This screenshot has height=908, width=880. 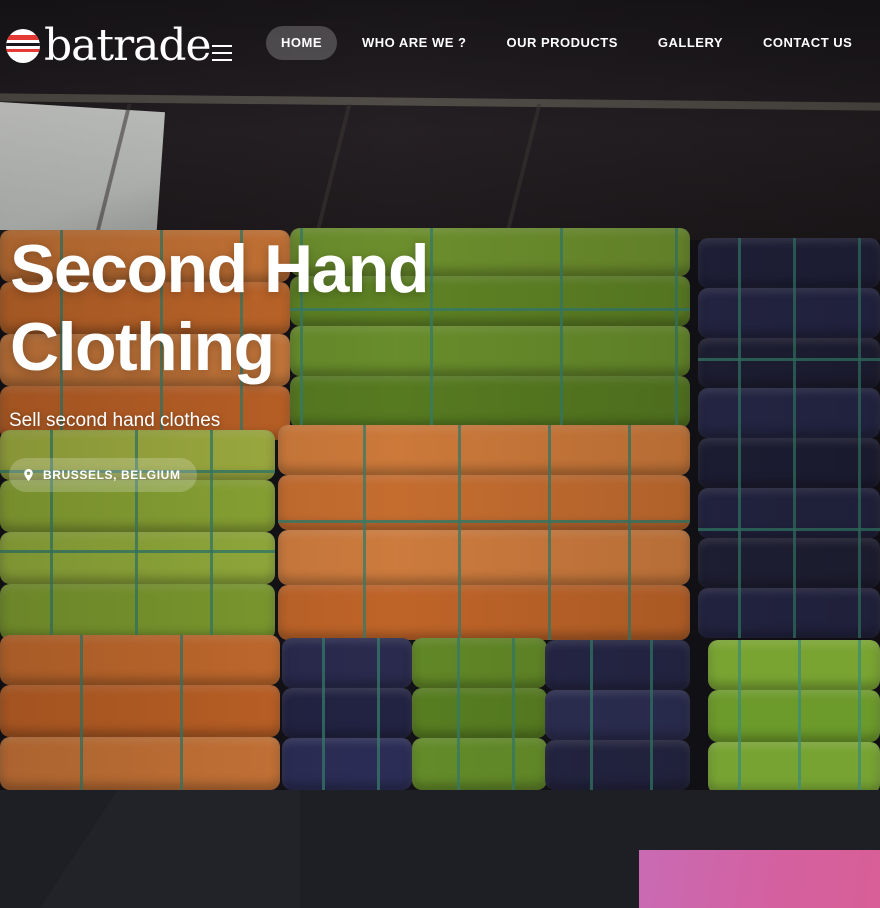 What do you see at coordinates (28, 475) in the screenshot?
I see `map-pin-icon` at bounding box center [28, 475].